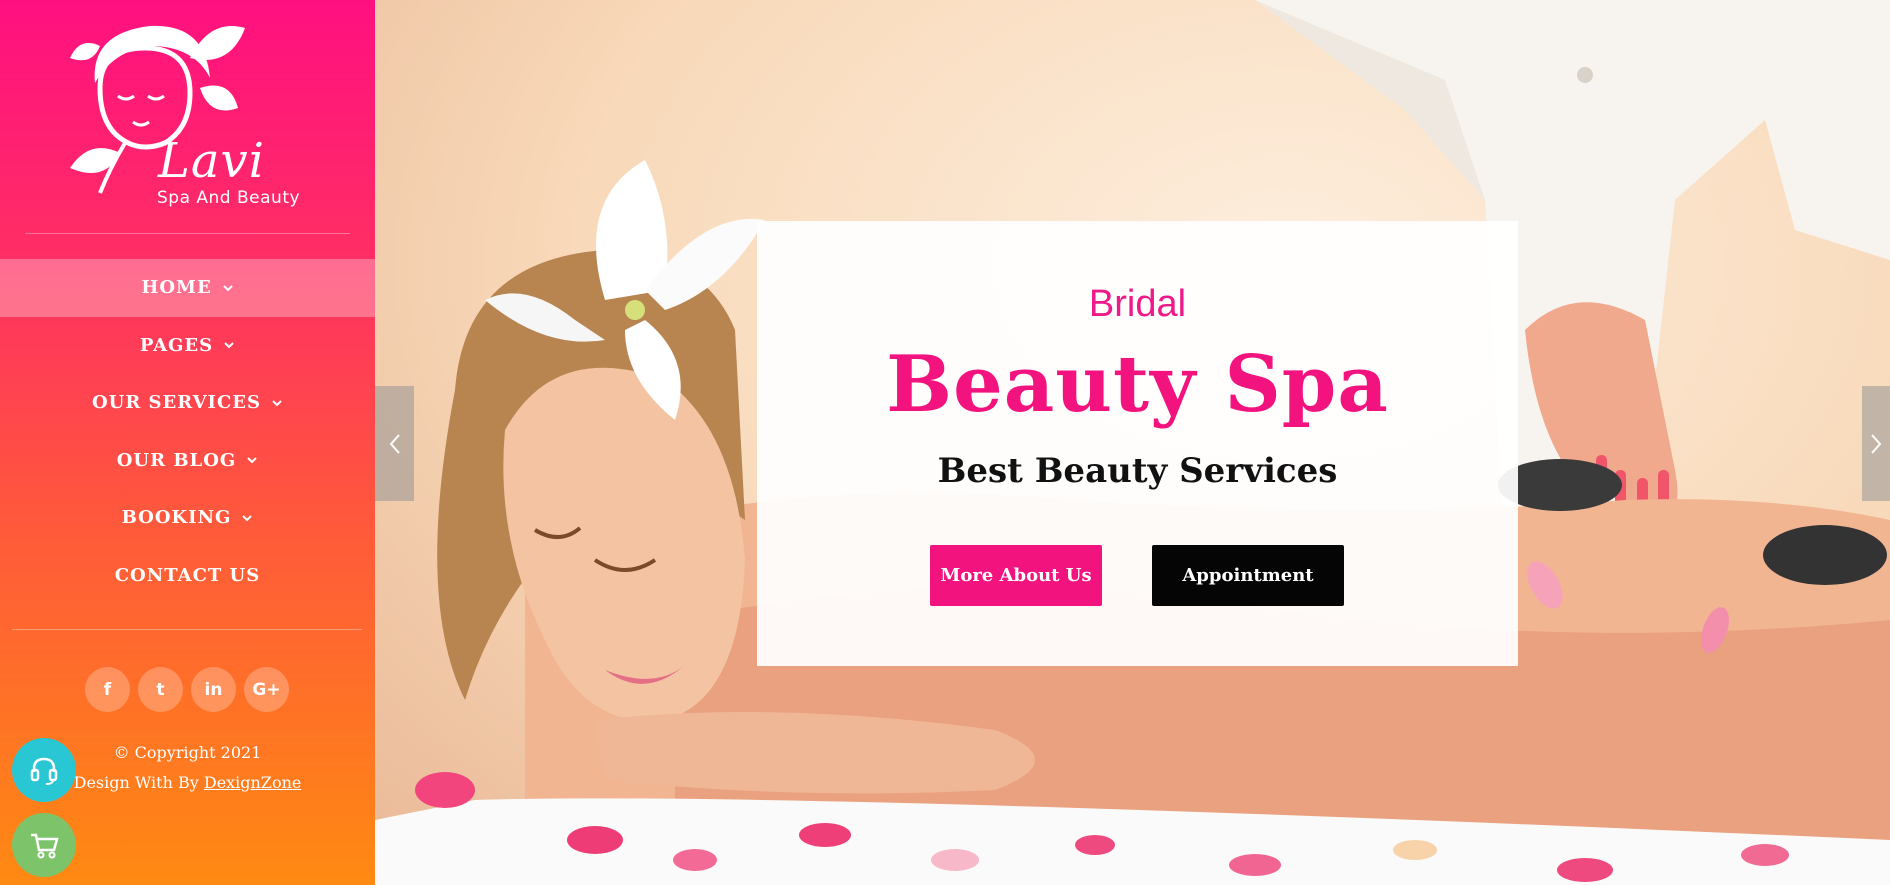  What do you see at coordinates (107, 689) in the screenshot?
I see `facebook-icon: f` at bounding box center [107, 689].